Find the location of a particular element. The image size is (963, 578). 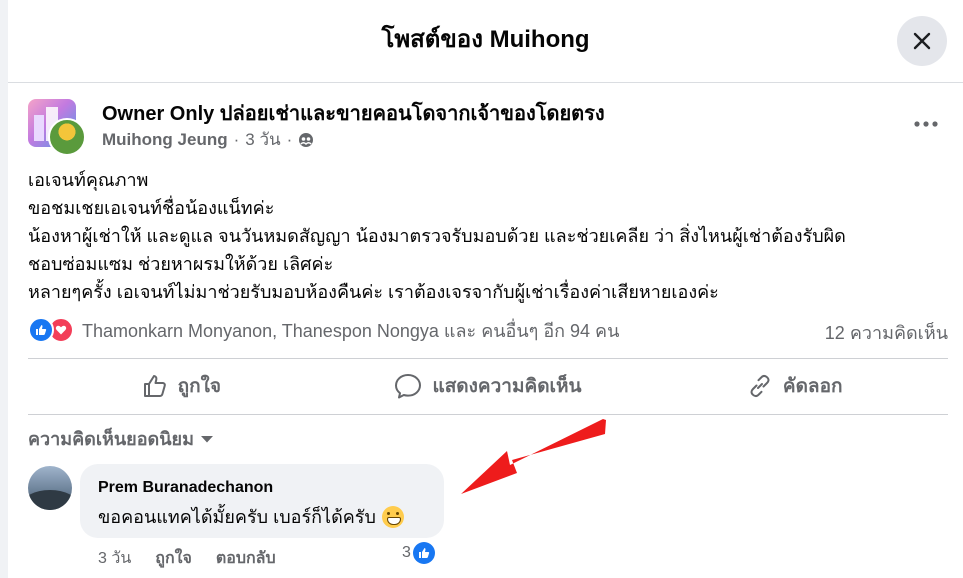

copy-link-button: คัดลอก is located at coordinates (794, 386).